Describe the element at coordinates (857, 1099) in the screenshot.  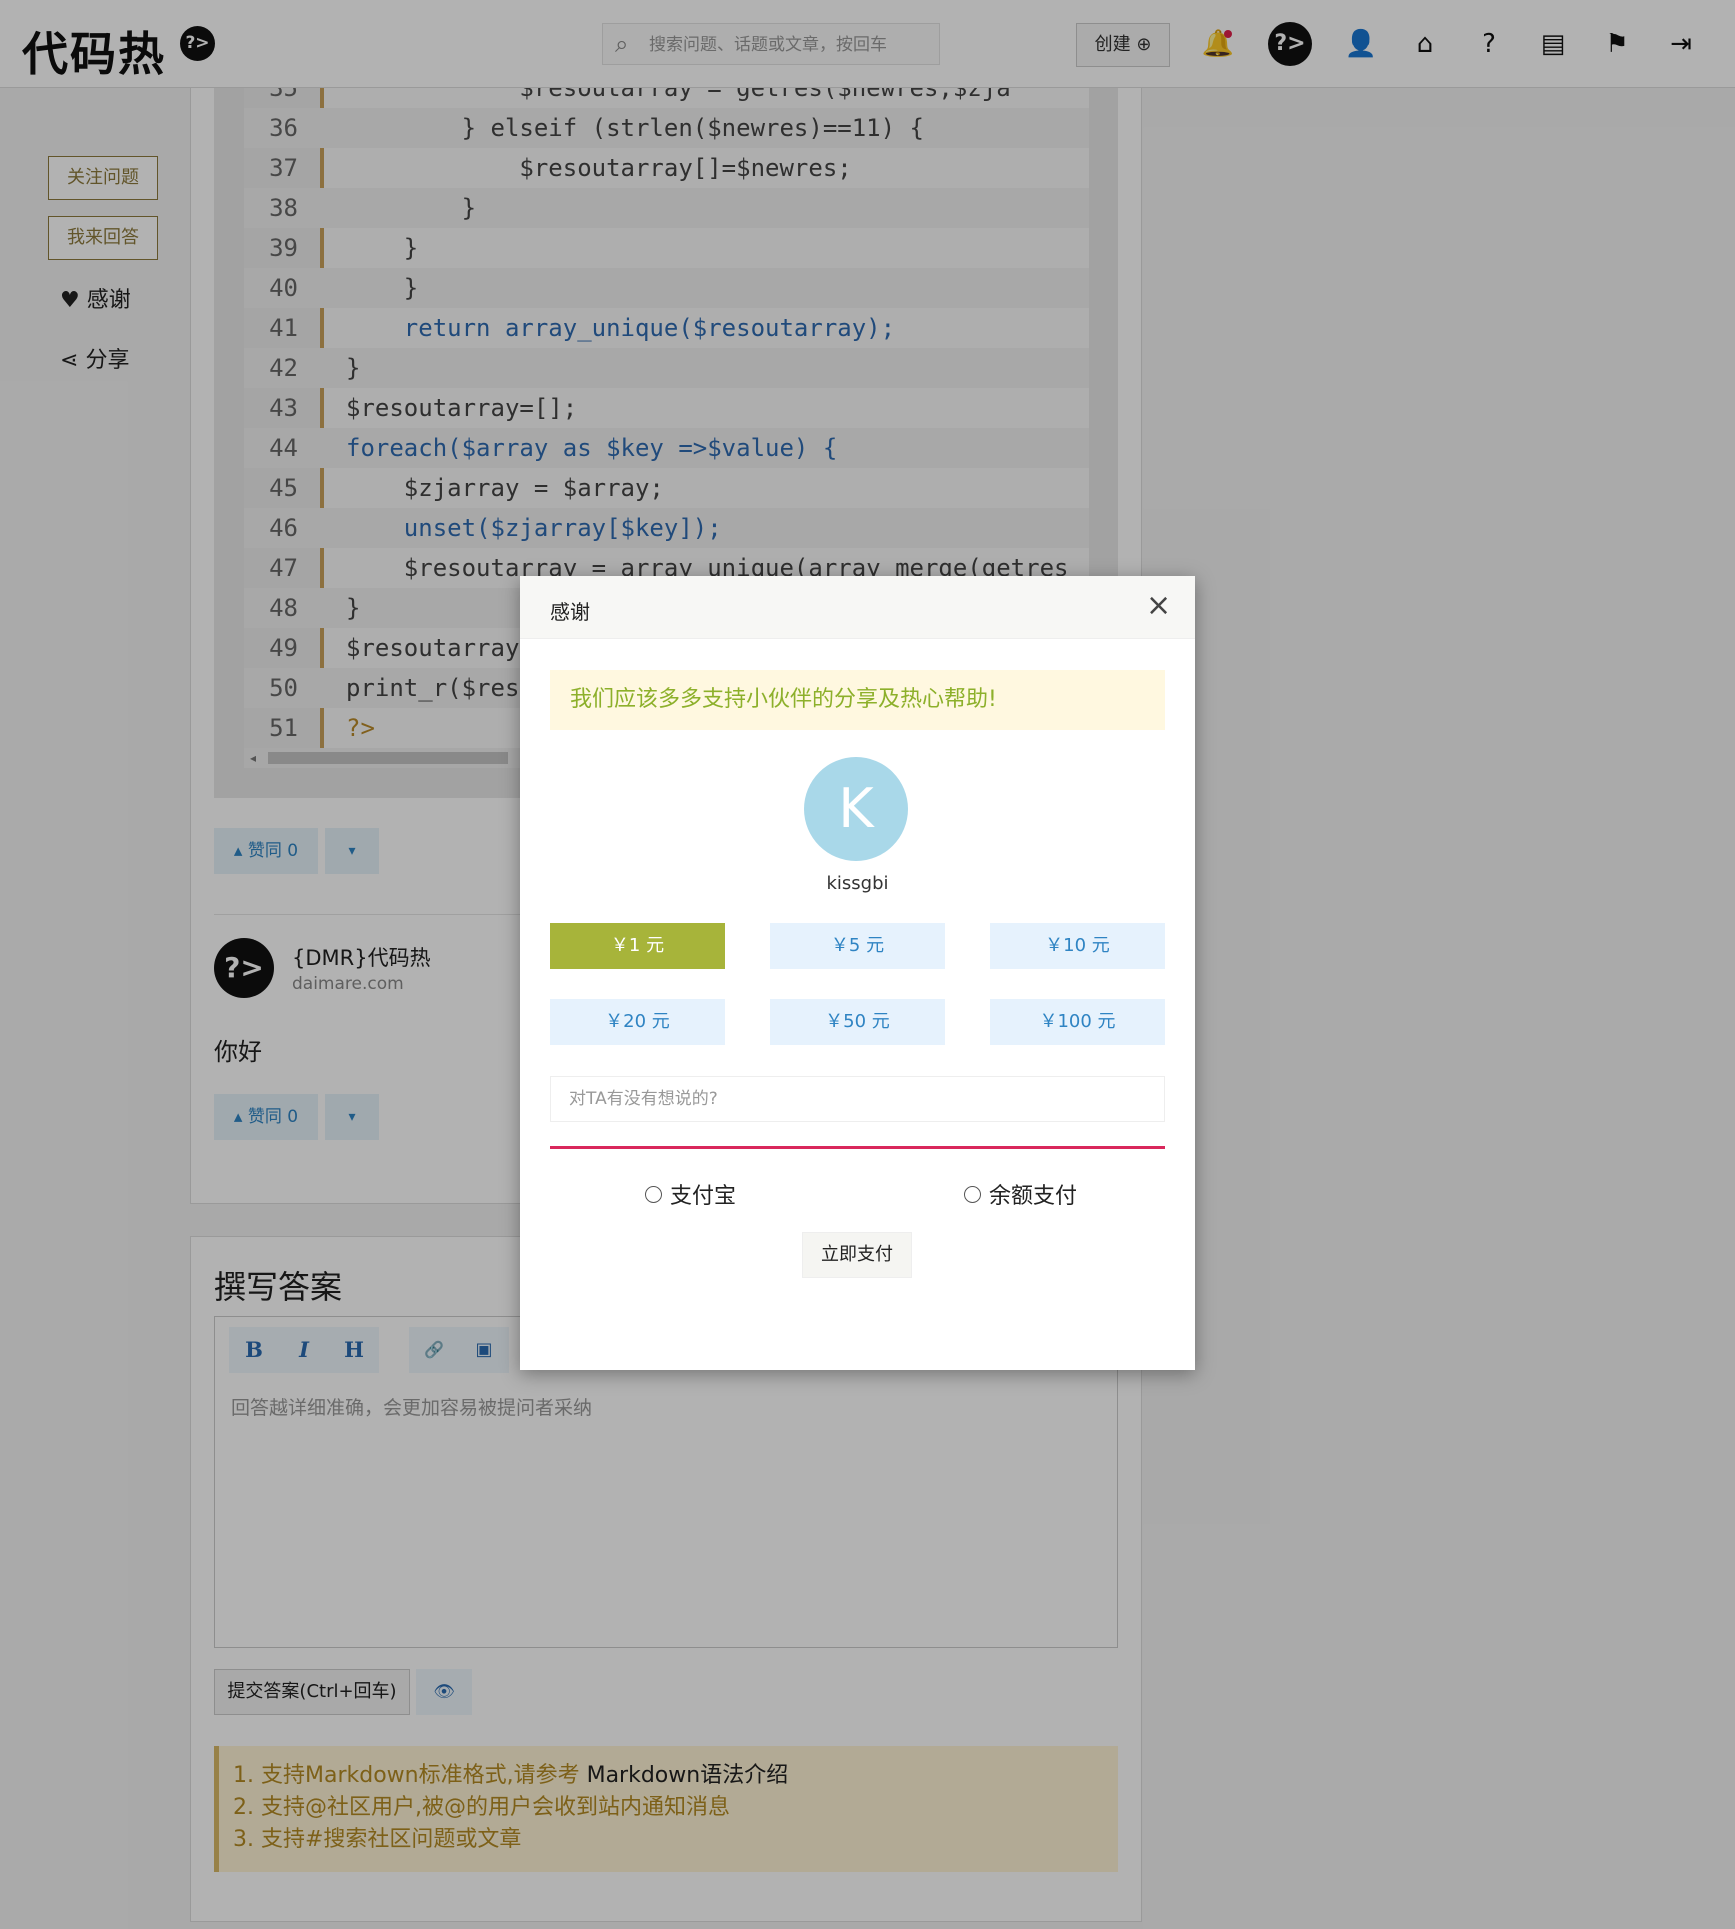
I see `thanks-message-input` at that location.